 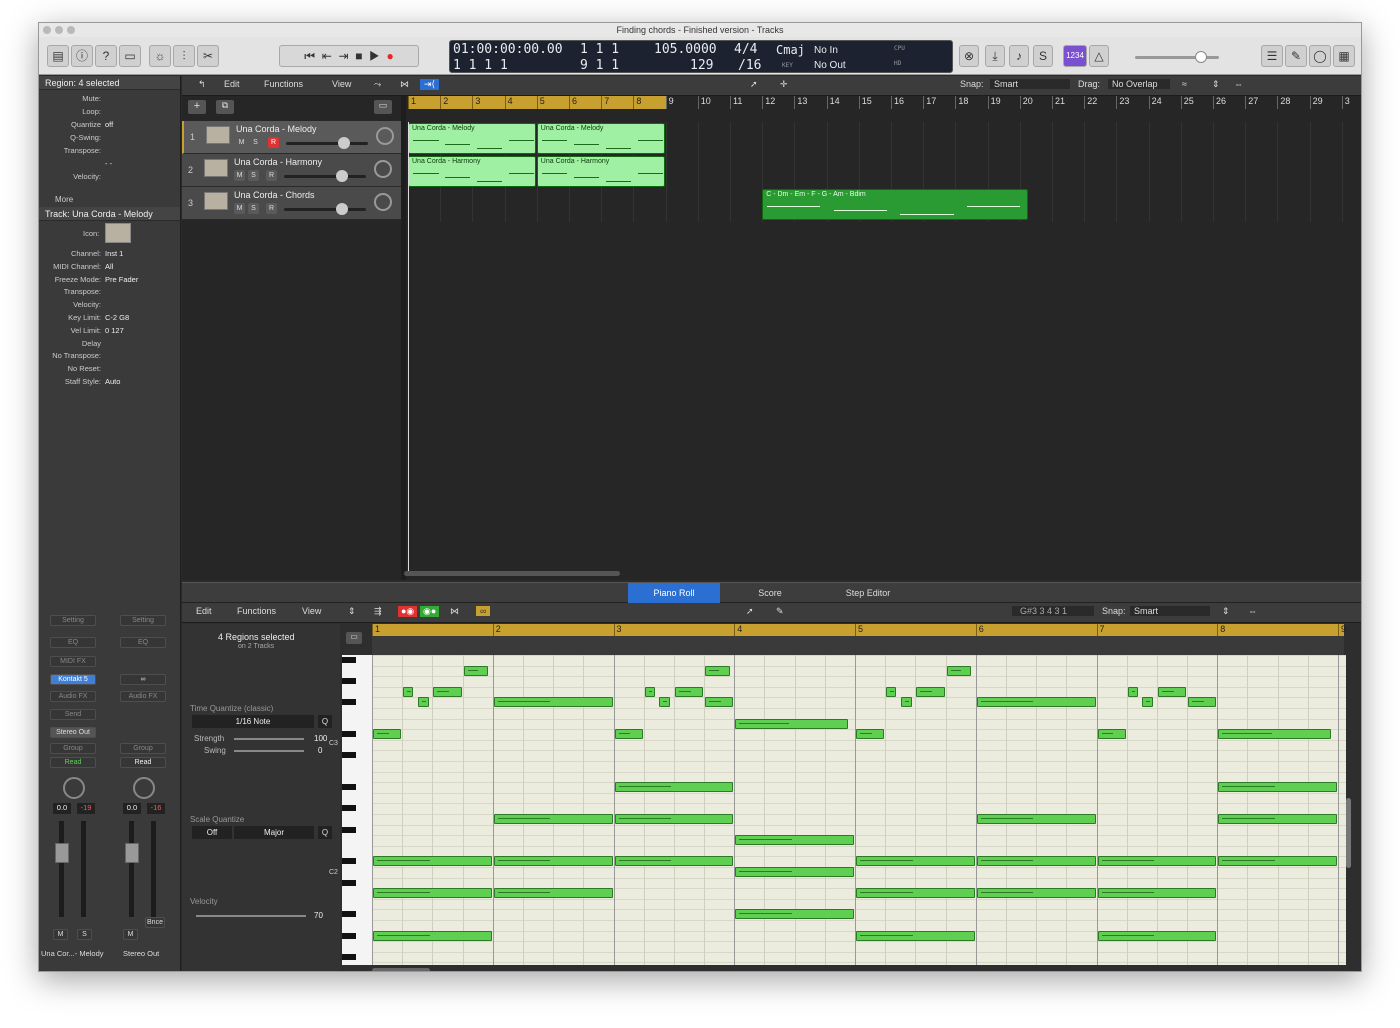 I want to click on minimize-dot, so click(x=59, y=30).